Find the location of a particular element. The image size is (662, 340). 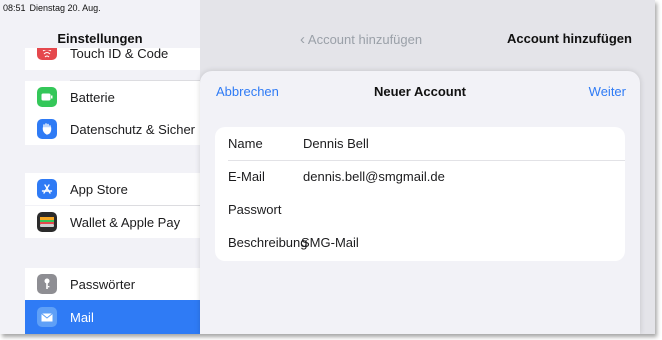

status-bar: 08:51 Dienstag 20. Aug. is located at coordinates (100, 8).